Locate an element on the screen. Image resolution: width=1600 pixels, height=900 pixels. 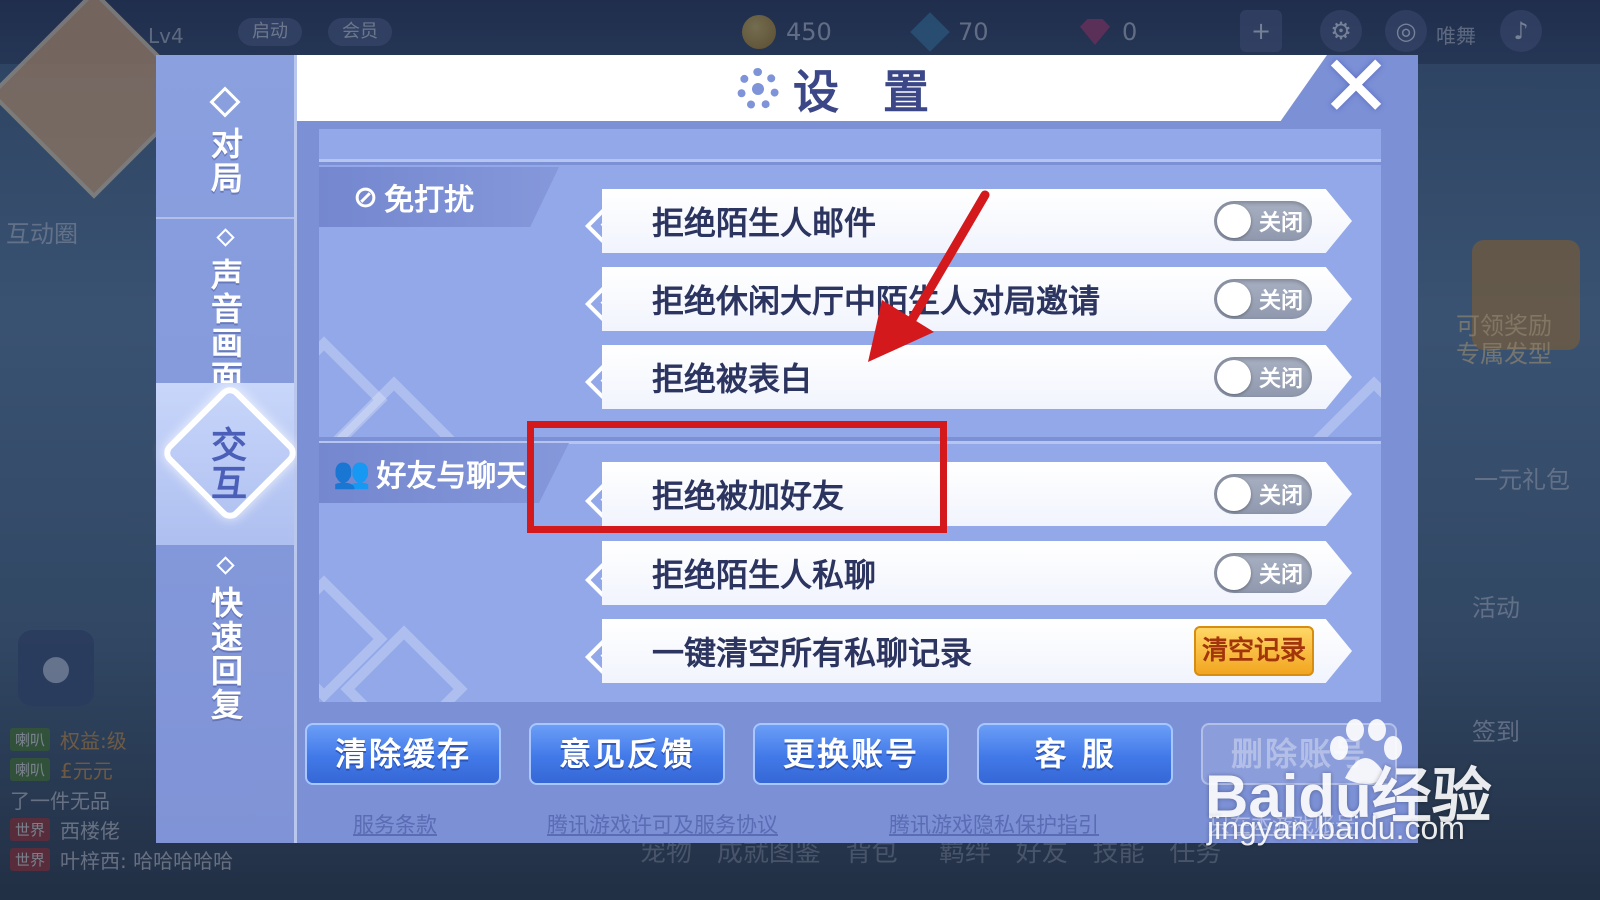
tab-label: 交互 is located at coordinates (225, 464).